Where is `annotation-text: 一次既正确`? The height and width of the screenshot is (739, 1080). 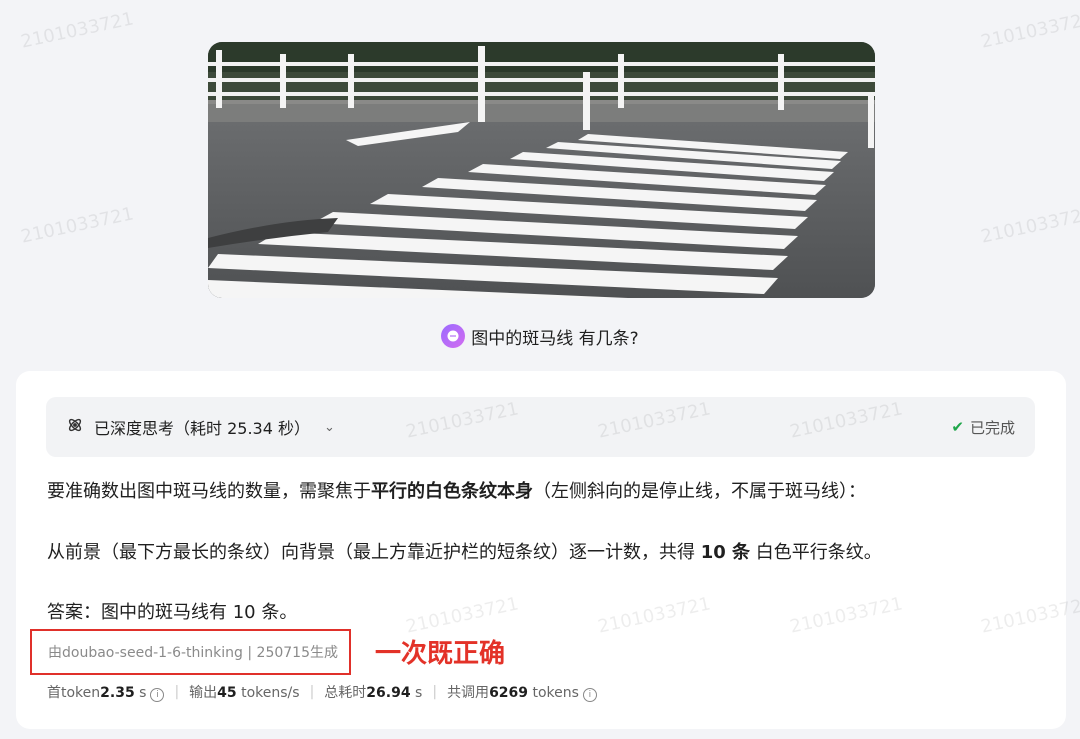 annotation-text: 一次既正确 is located at coordinates (440, 654).